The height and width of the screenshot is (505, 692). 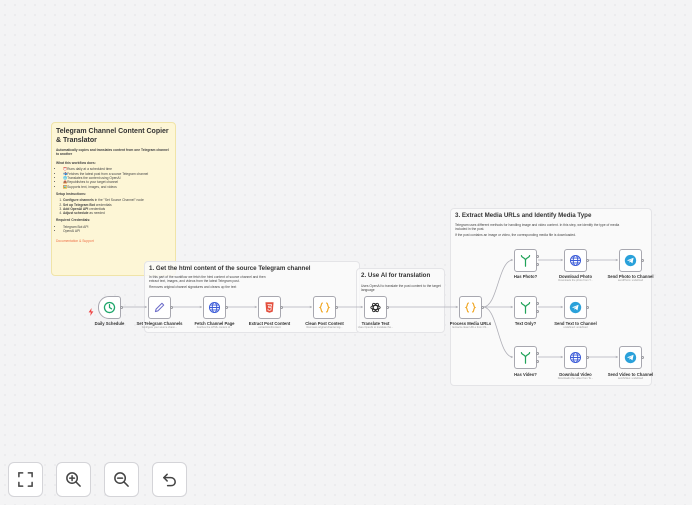 I want to click on html5-icon, so click(x=269, y=307).